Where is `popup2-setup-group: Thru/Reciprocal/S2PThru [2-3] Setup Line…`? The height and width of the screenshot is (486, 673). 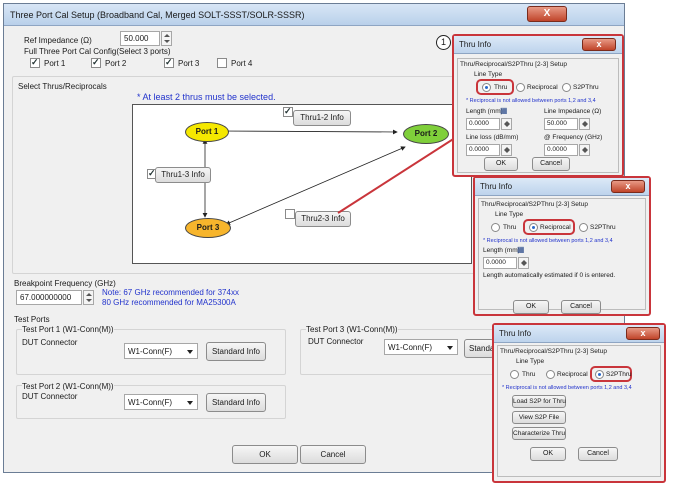
popup2-setup-group: Thru/Reciprocal/S2PThru [2-3] Setup Line… is located at coordinates (562, 254).